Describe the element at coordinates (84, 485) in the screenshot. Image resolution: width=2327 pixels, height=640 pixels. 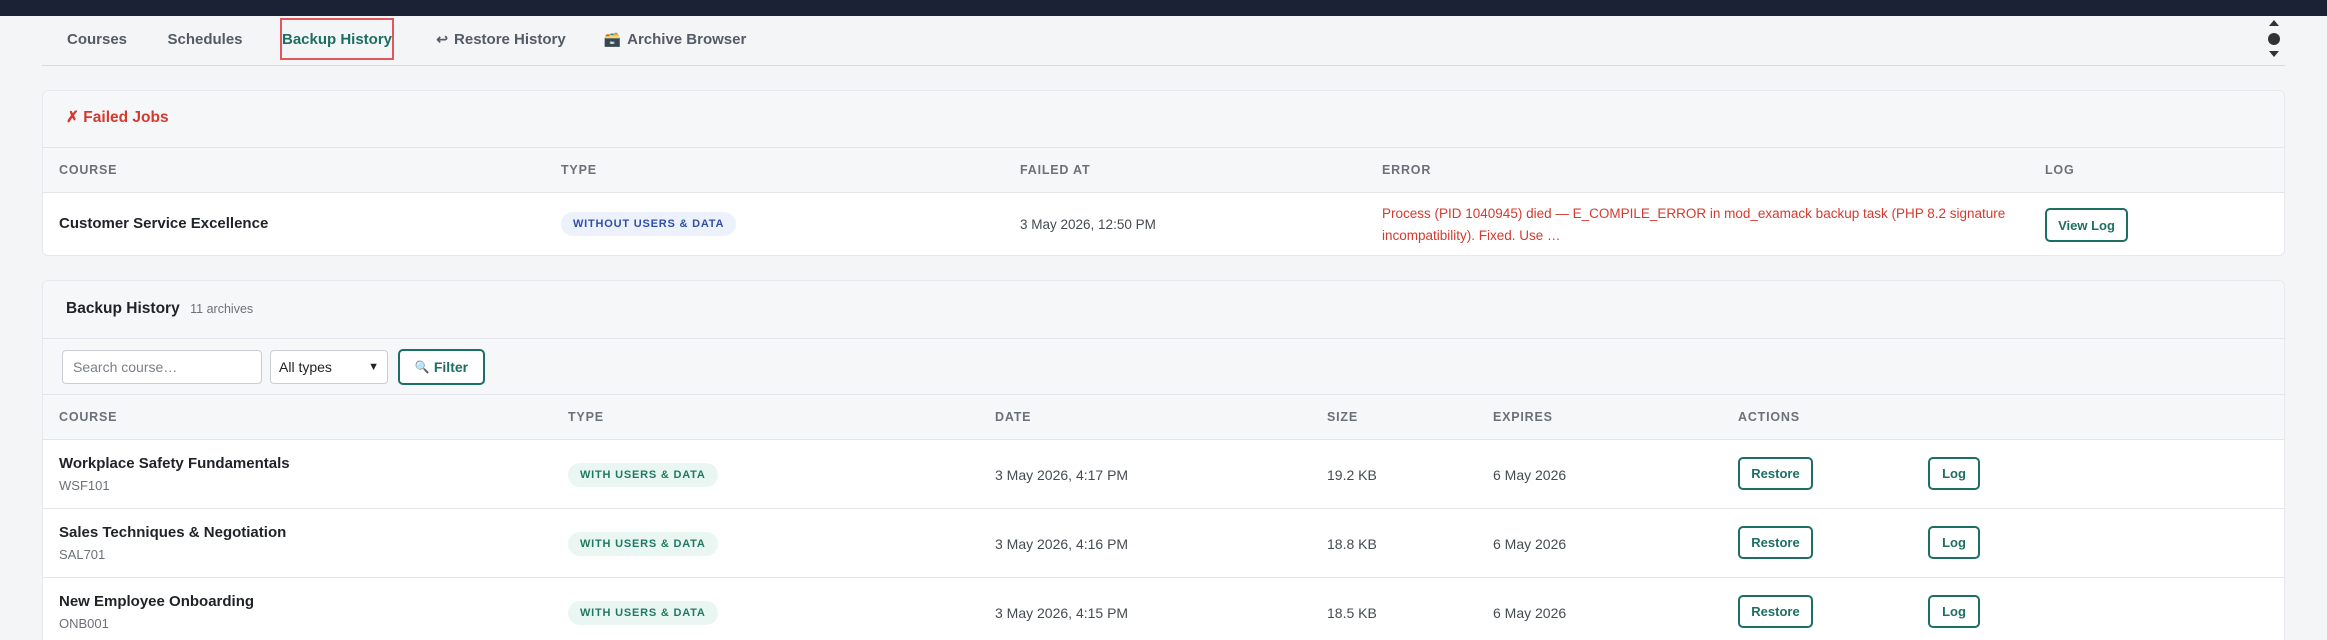
I see `course-code: WSF101` at that location.